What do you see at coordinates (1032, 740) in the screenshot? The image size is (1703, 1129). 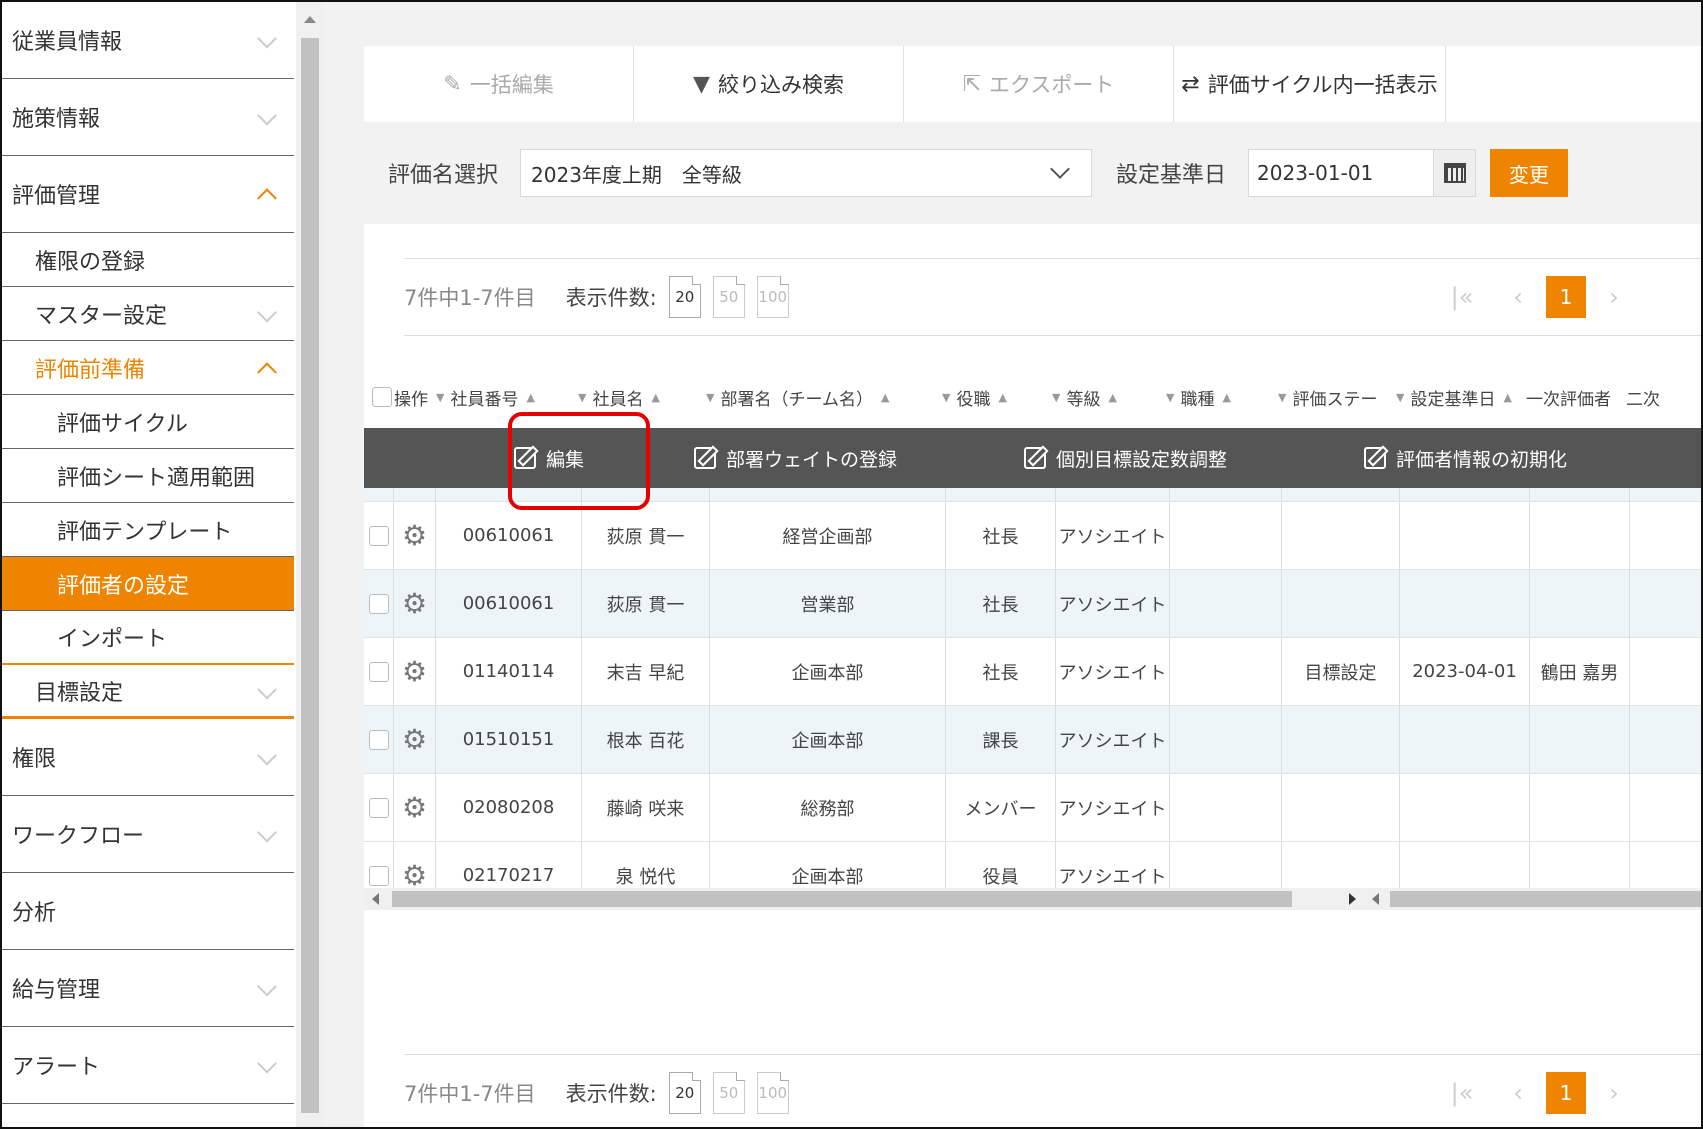 I see `table-row: ⚙ 01510151 根本 百花 企画本部 課長 アソシエイト` at bounding box center [1032, 740].